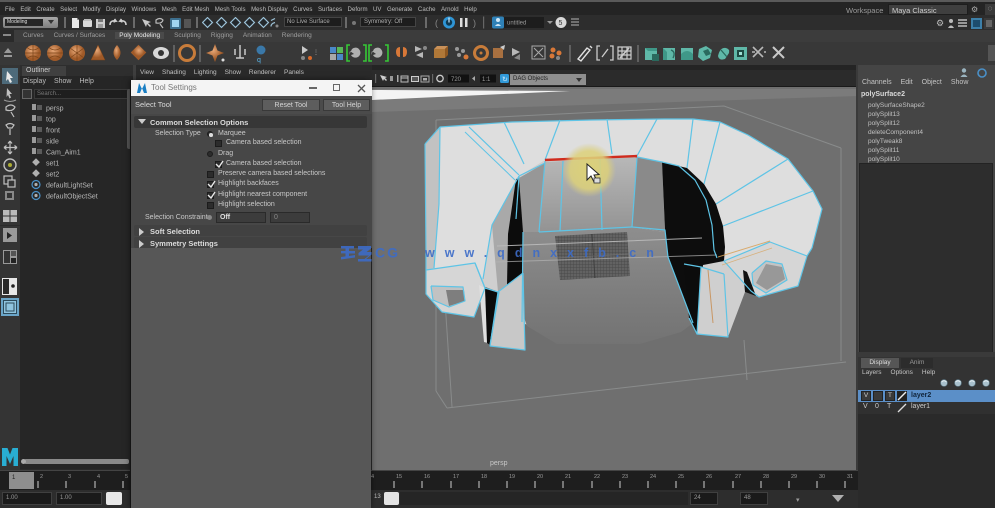  Describe the element at coordinates (516, 24) in the screenshot. I see `svg-text: untitled` at that location.